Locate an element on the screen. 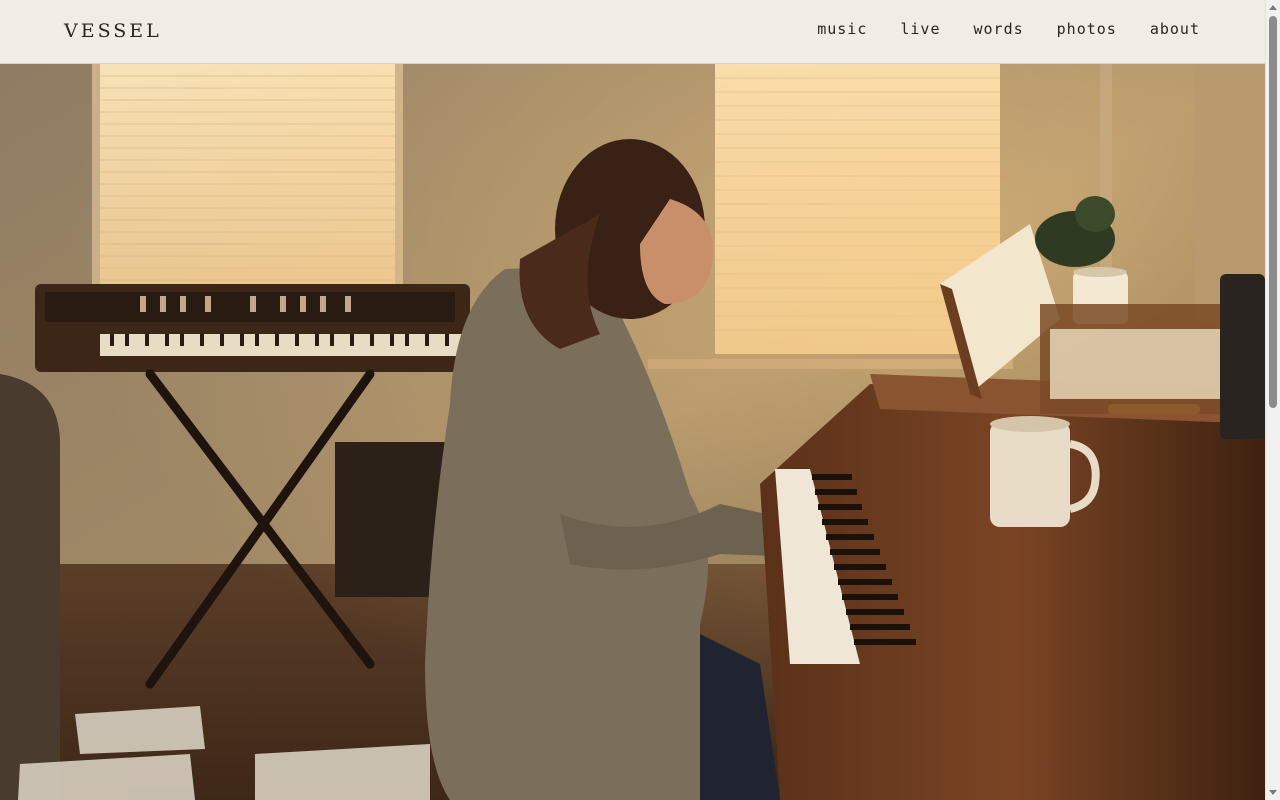 The image size is (1280, 800). scroll-thumb is located at coordinates (1273, 212).